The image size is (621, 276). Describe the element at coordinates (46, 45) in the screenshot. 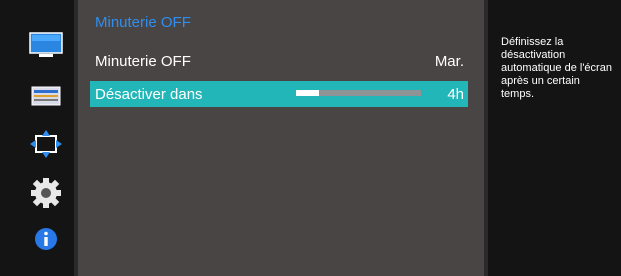

I see `monitor-icon` at that location.